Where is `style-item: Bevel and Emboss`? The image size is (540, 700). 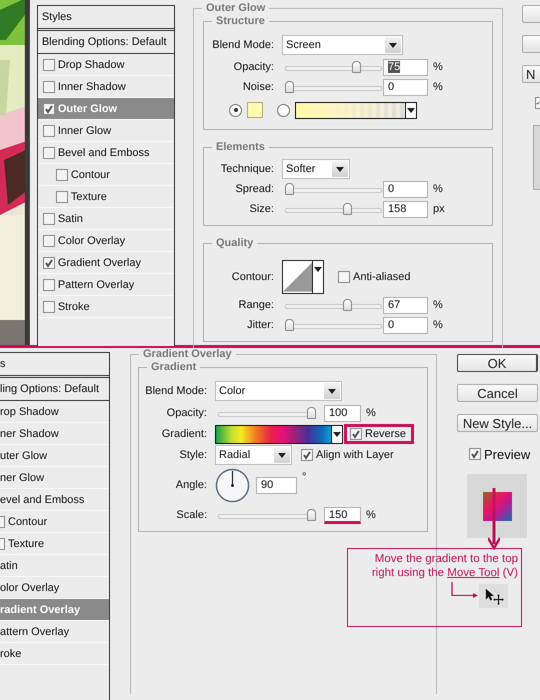
style-item: Bevel and Emboss is located at coordinates (106, 153).